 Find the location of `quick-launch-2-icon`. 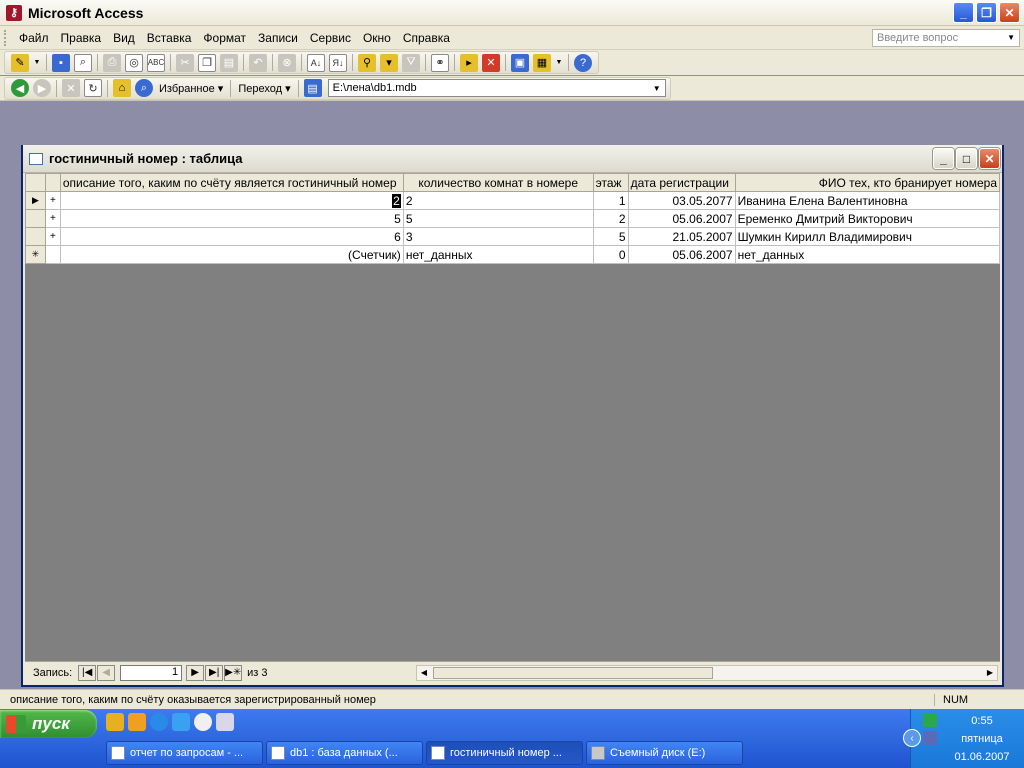

quick-launch-2-icon is located at coordinates (137, 722).